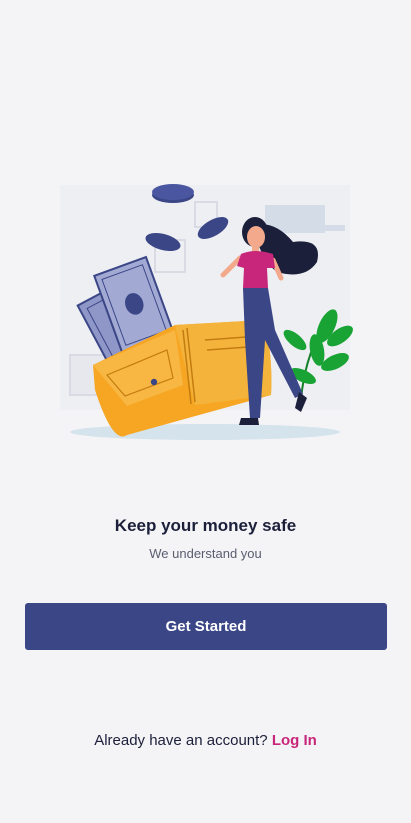  What do you see at coordinates (294, 740) in the screenshot?
I see `login-link: Log In` at bounding box center [294, 740].